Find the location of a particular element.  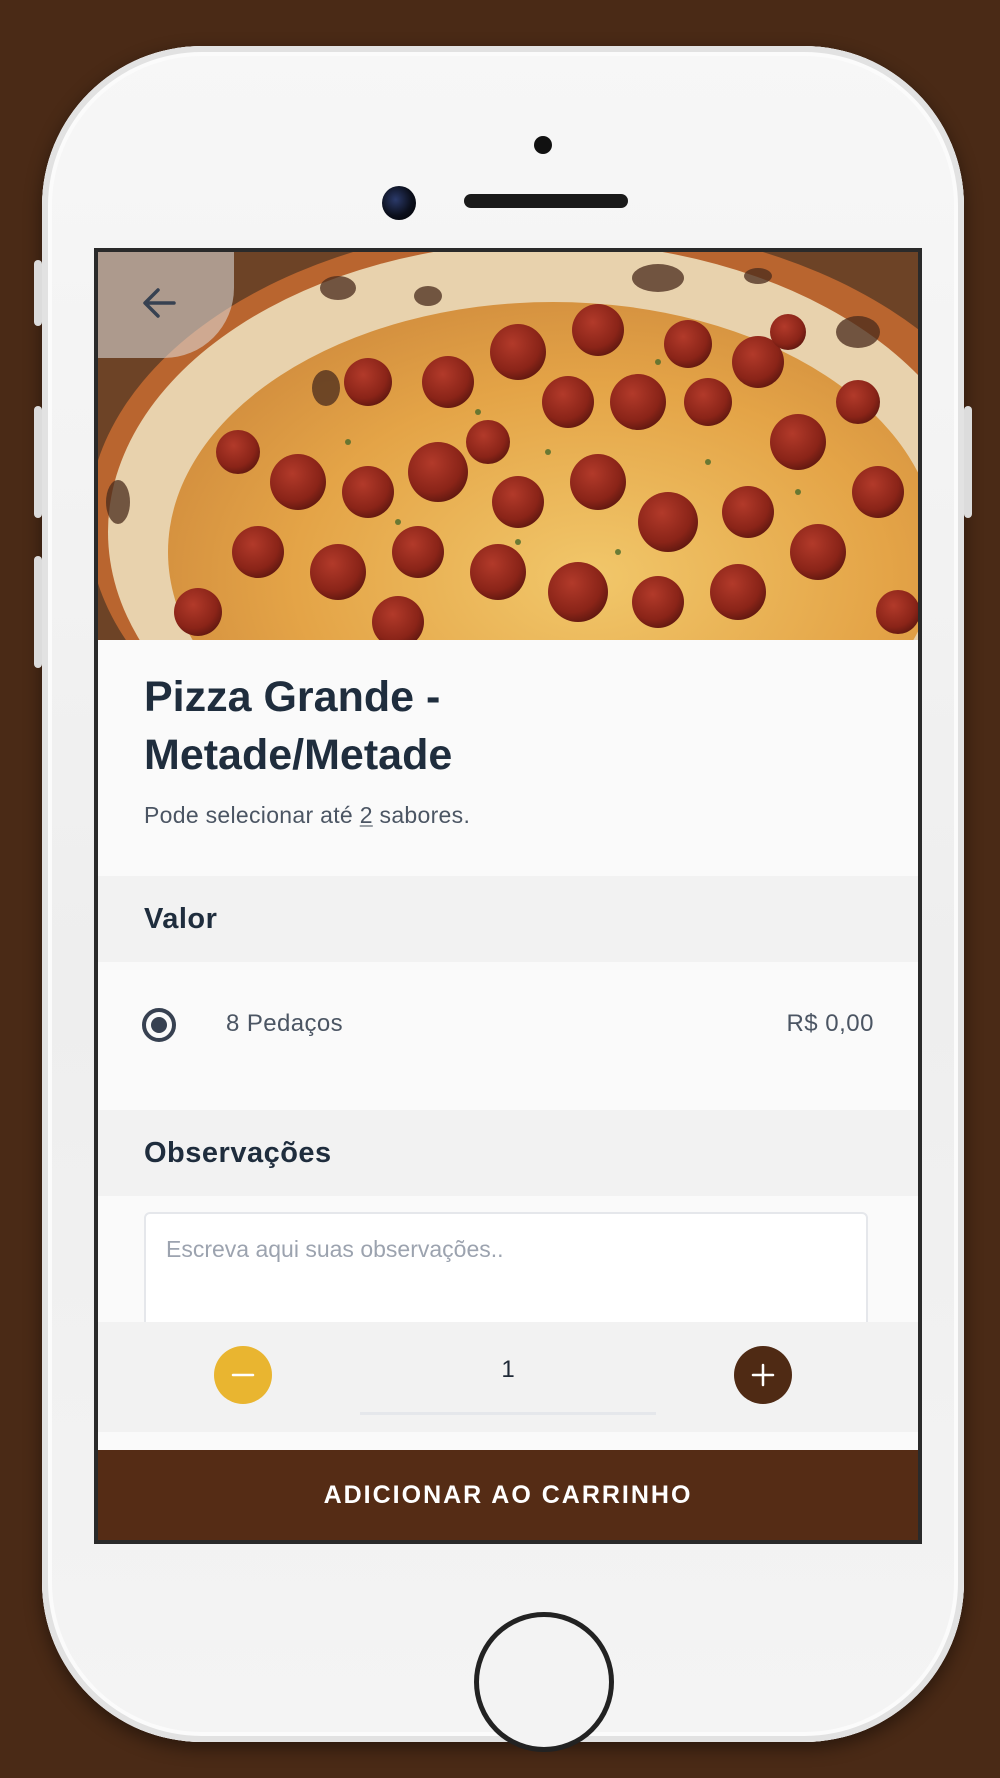

volume-down-button is located at coordinates (38, 612).